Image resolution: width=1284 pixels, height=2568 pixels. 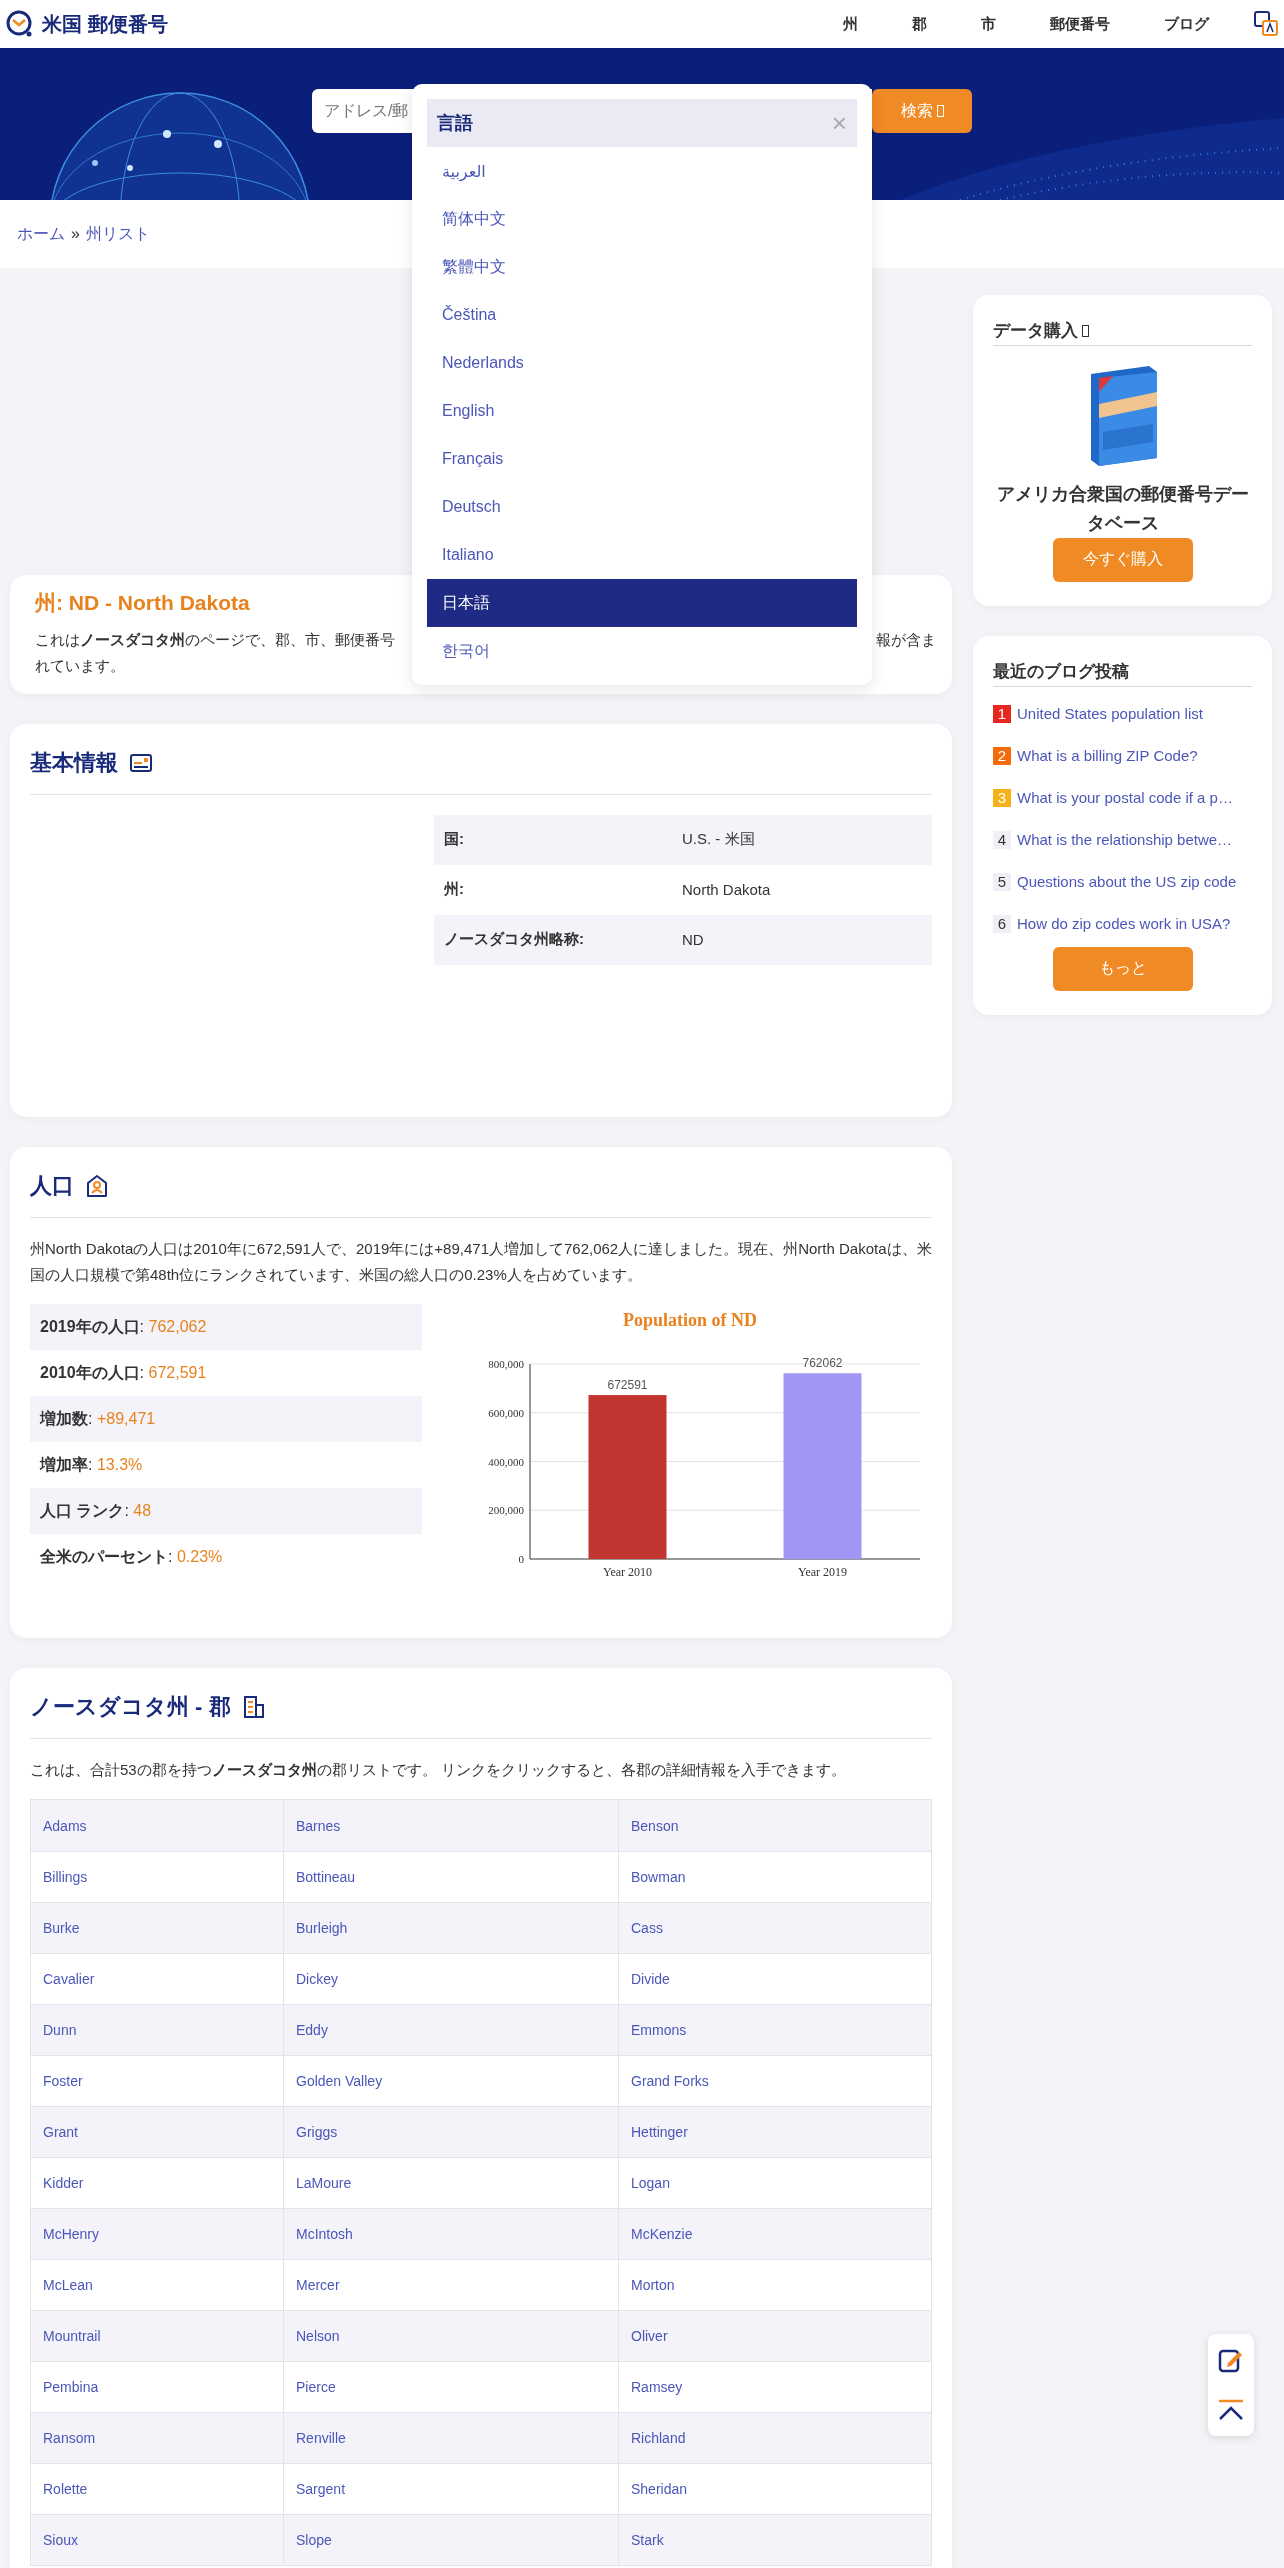 I want to click on y-tick-label: 400,000, so click(x=506, y=1461).